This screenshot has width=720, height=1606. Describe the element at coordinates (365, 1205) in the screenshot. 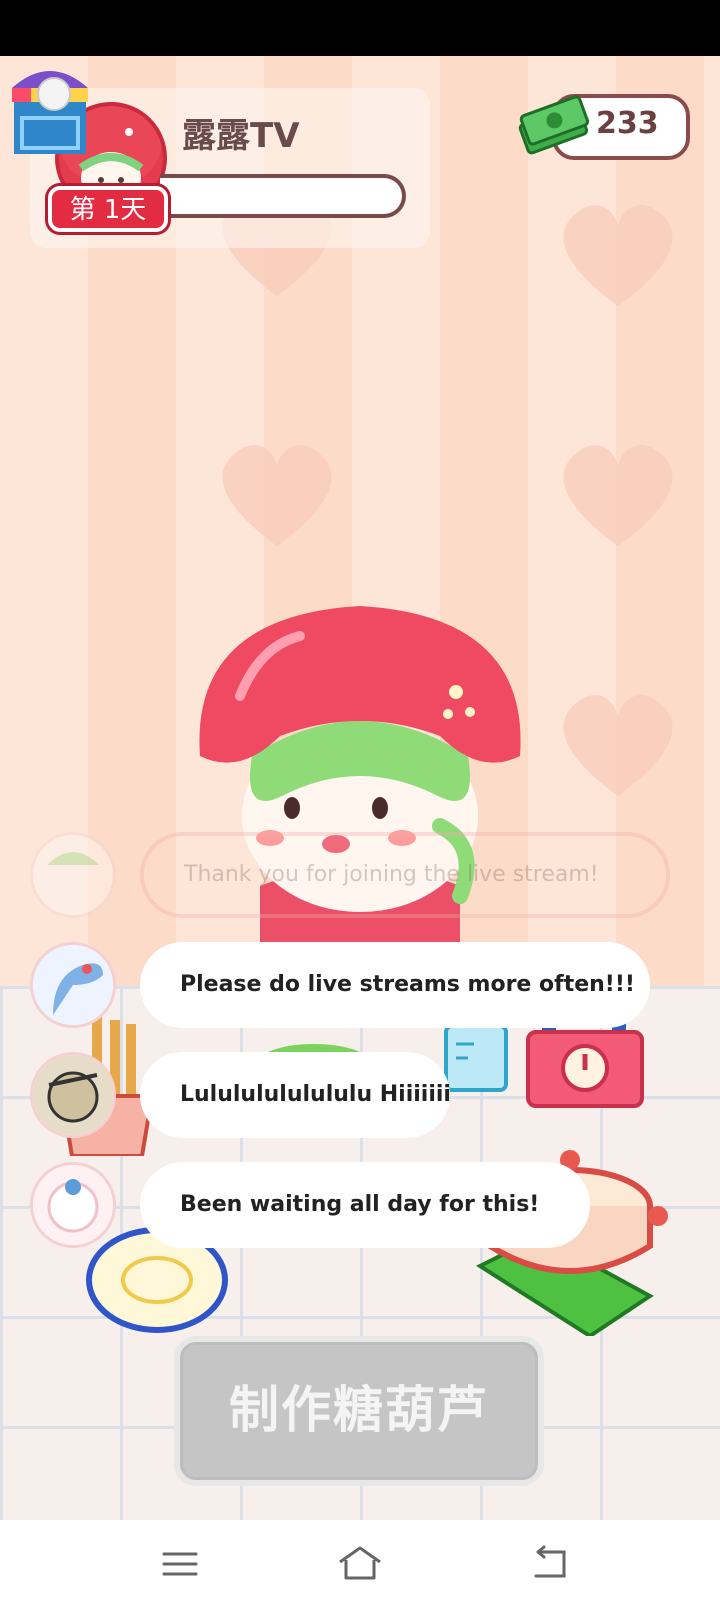

I see `chat-bubble: Been waiting all day for this!` at that location.